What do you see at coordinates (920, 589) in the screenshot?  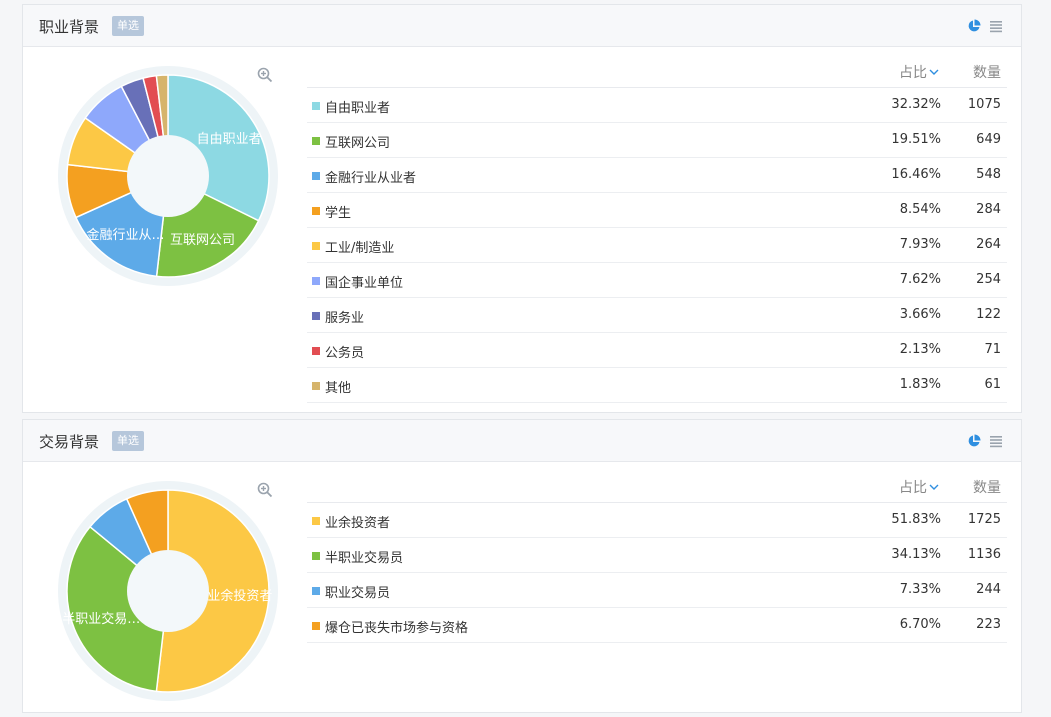 I see `percent-value: 7.33%` at bounding box center [920, 589].